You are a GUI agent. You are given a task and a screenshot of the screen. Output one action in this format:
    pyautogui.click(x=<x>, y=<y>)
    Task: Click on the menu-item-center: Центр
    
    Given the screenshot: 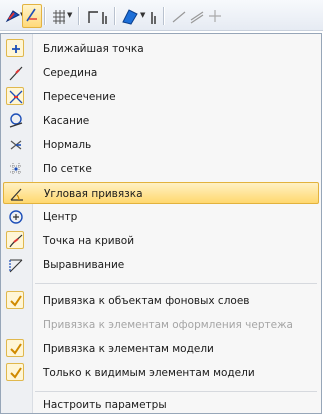 What is the action you would take?
    pyautogui.click(x=161, y=217)
    